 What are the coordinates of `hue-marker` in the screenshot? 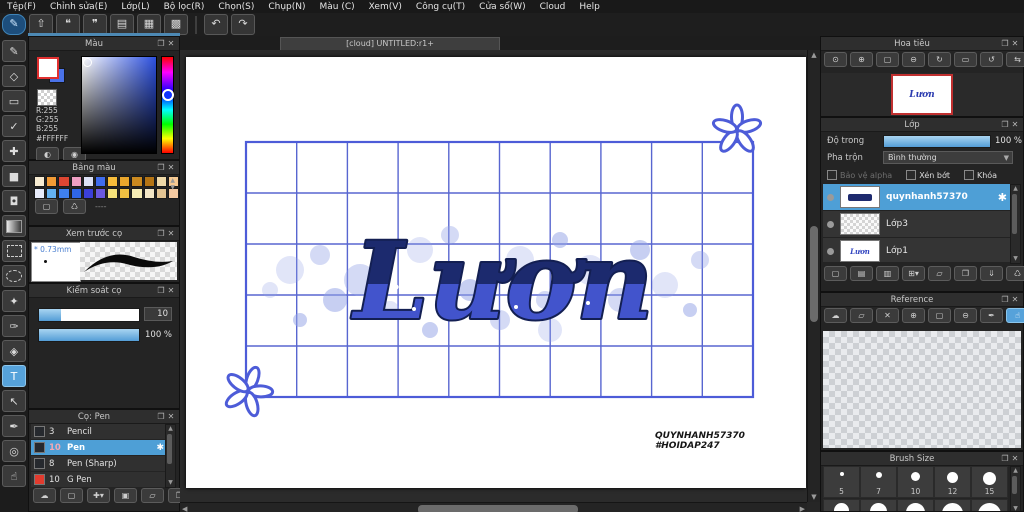 It's located at (167, 95).